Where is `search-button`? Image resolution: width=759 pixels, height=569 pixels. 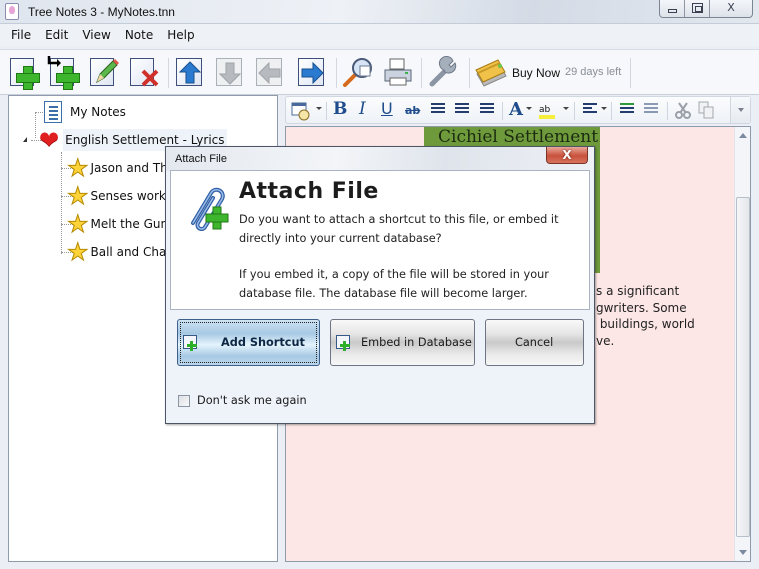
search-button is located at coordinates (358, 72).